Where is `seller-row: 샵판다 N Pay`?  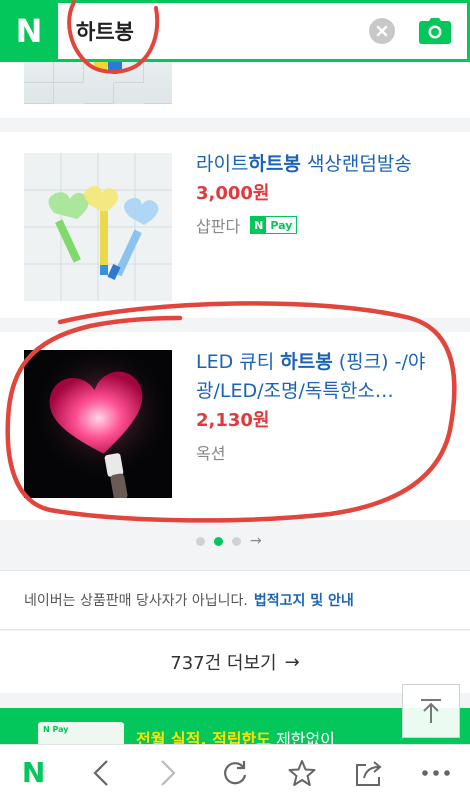
seller-row: 샵판다 N Pay is located at coordinates (326, 225).